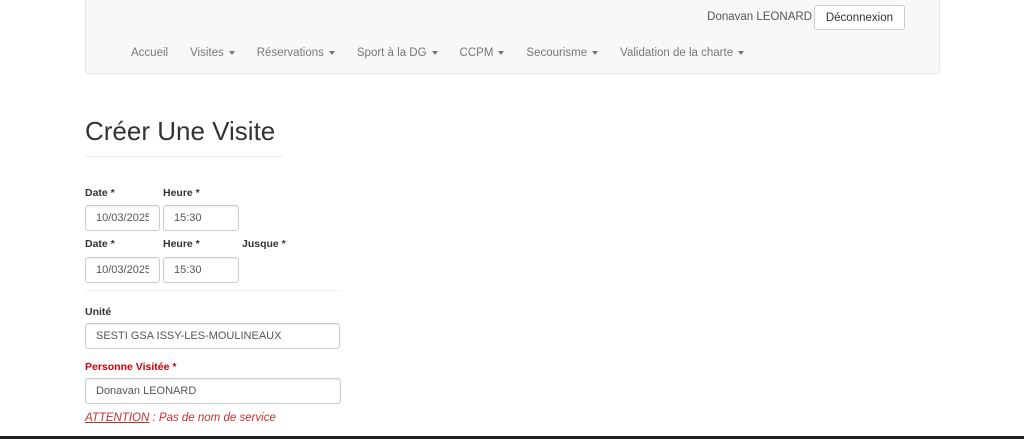 This screenshot has width=1024, height=439. I want to click on nav-item-label: Accueil, so click(150, 53).